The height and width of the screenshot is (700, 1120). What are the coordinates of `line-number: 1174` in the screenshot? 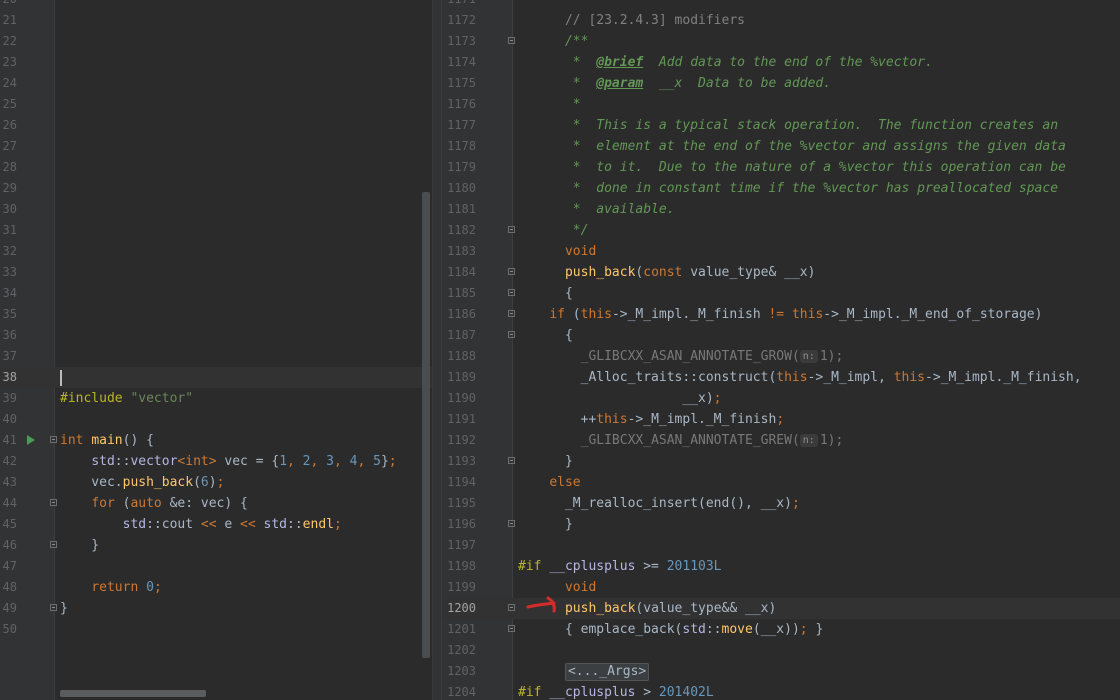 It's located at (459, 62).